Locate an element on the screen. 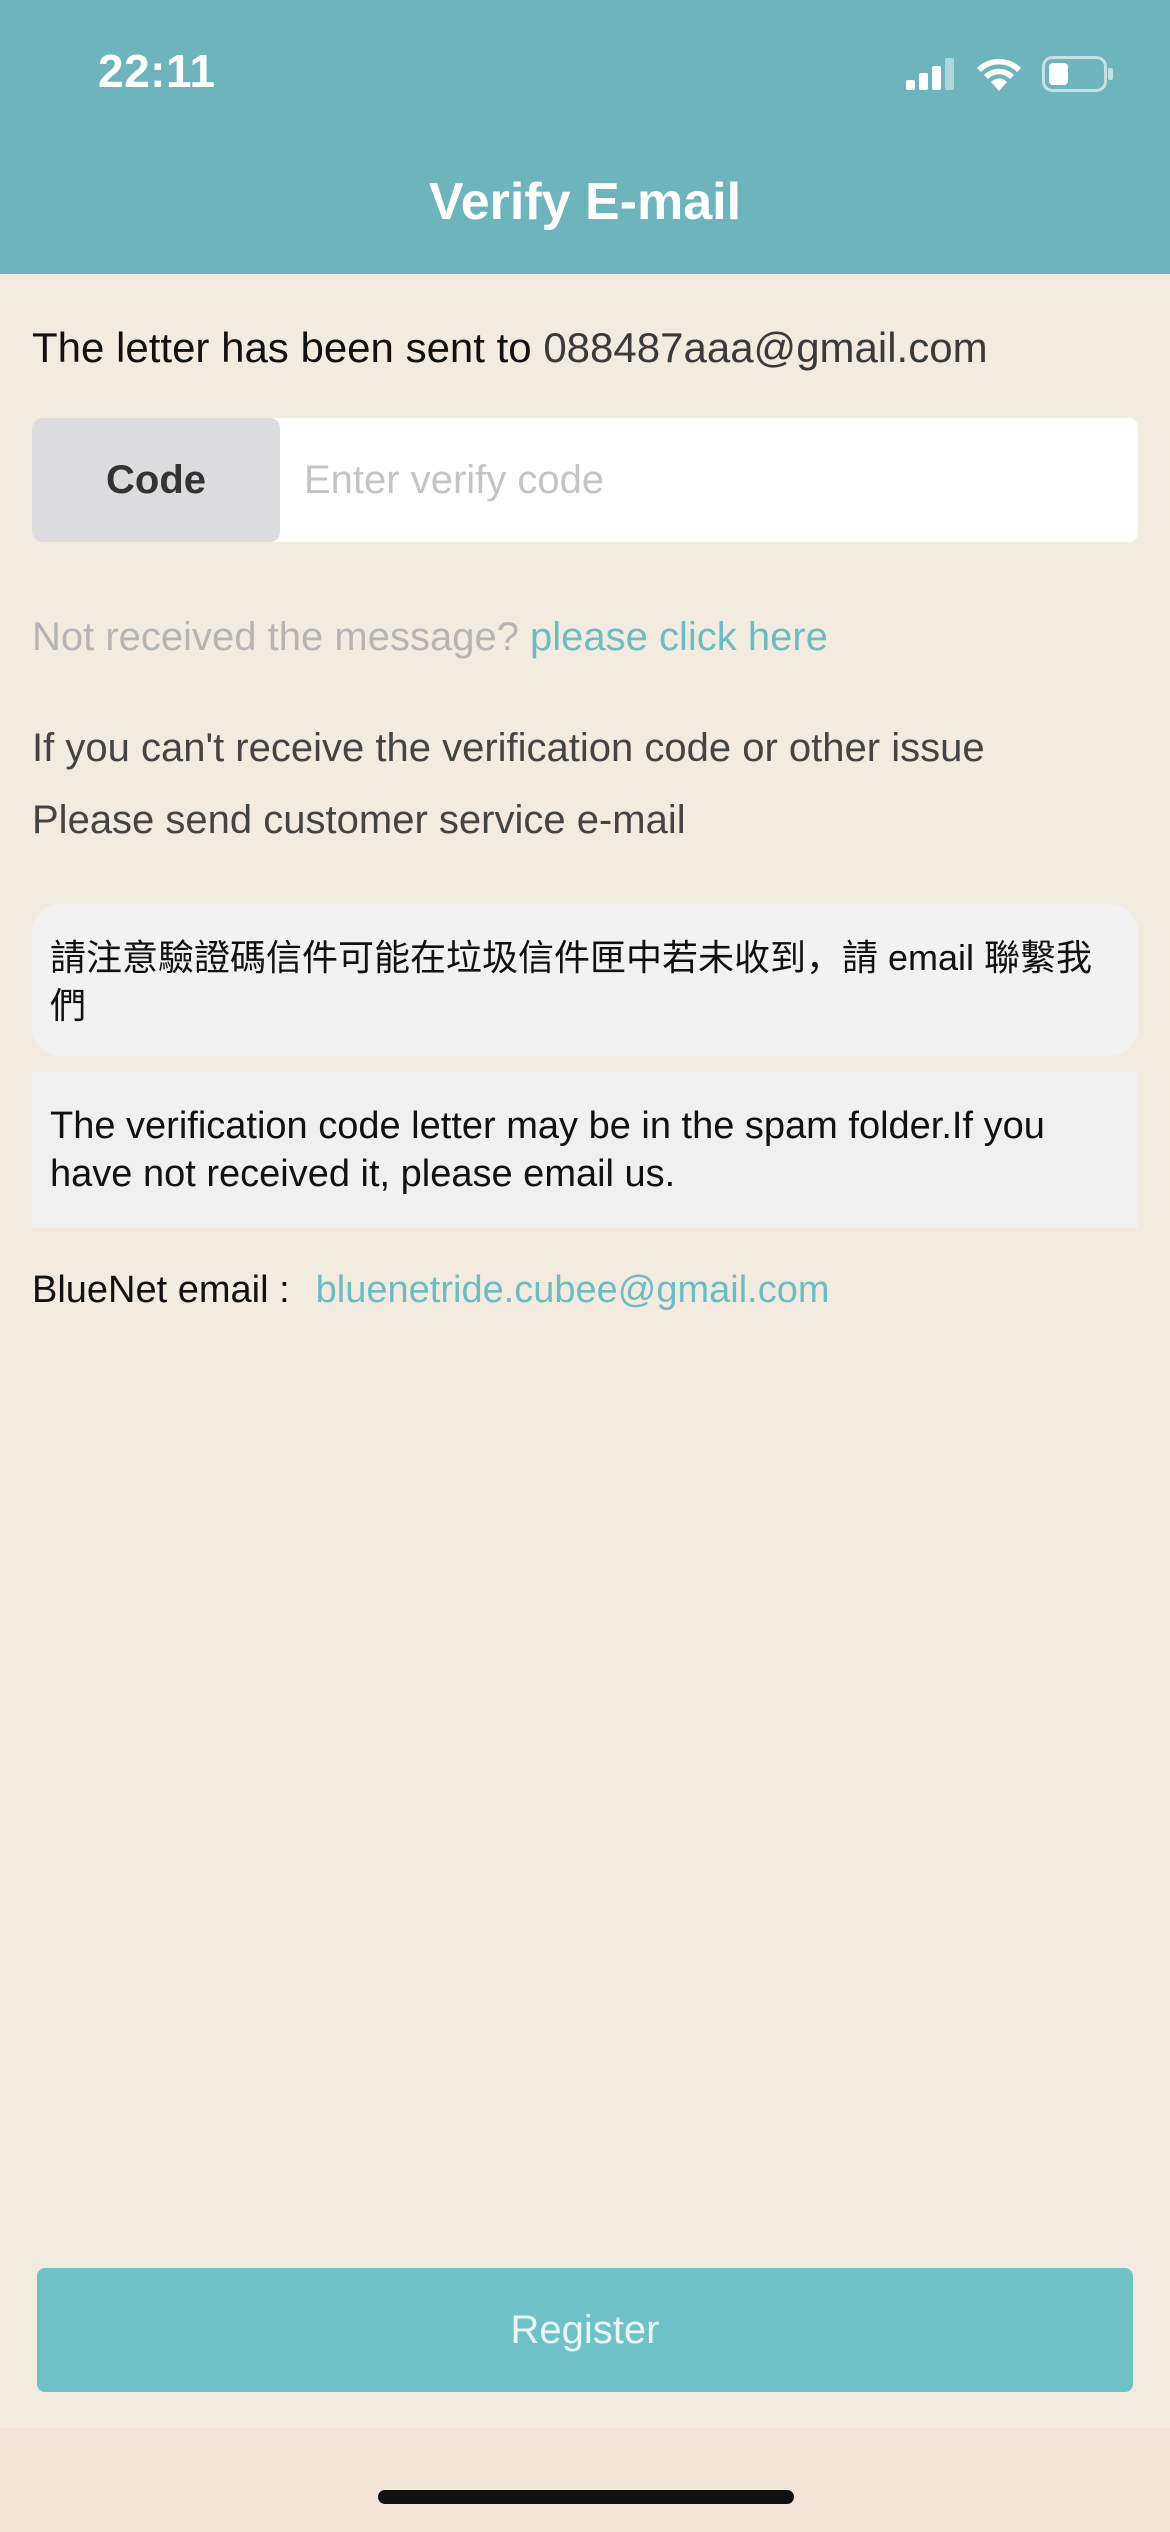 The height and width of the screenshot is (2532, 1170). bluenet-email-link: bluenetride.cubee@gmail.com is located at coordinates (573, 1290).